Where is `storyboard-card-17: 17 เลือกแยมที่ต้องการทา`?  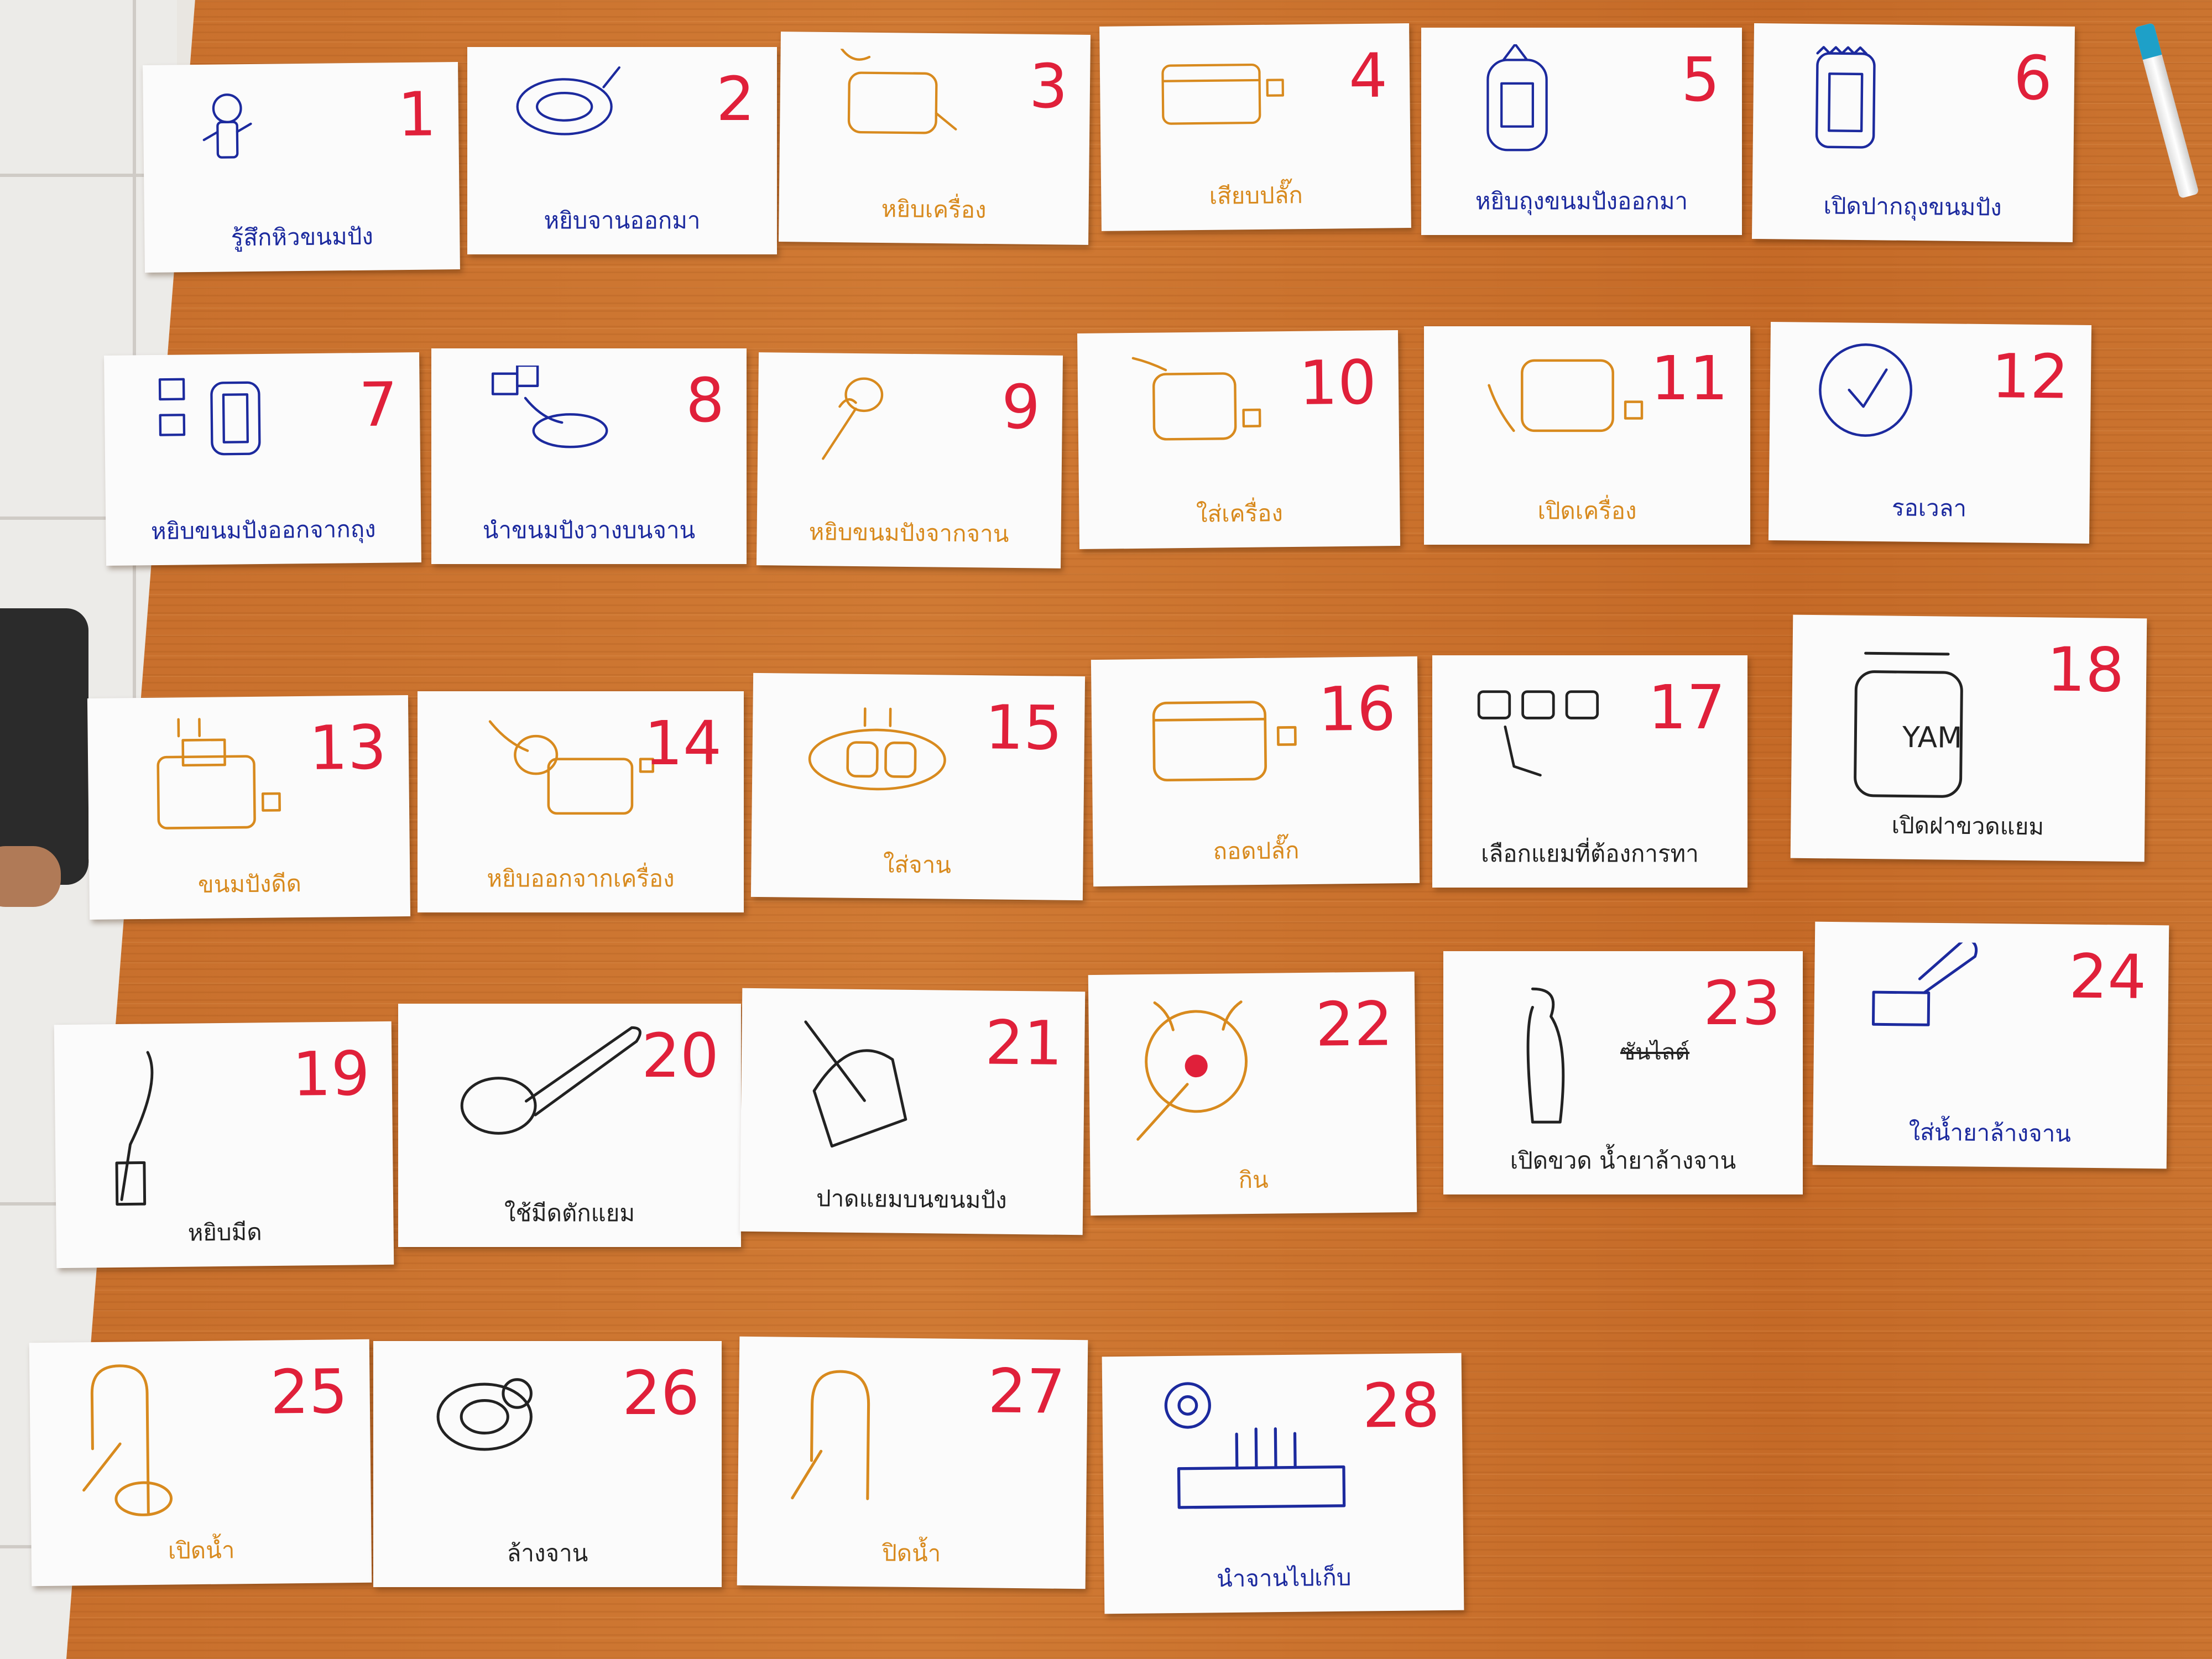 storyboard-card-17: 17 เลือกแยมที่ต้องการทา is located at coordinates (1589, 772).